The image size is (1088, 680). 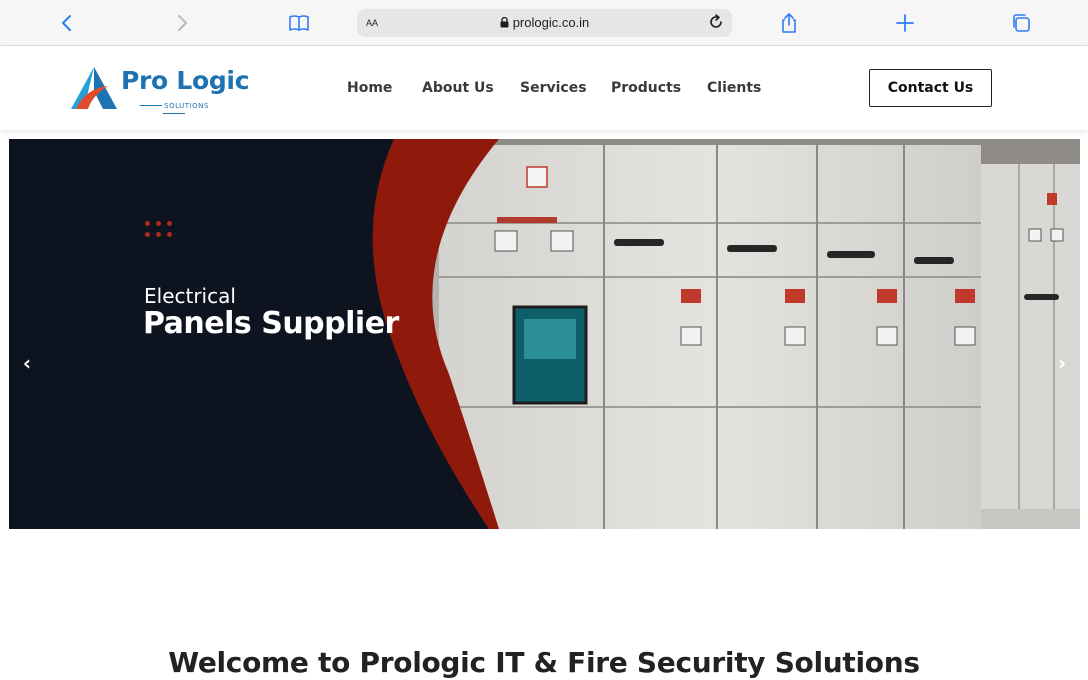 What do you see at coordinates (161, 231) in the screenshot?
I see `decorative-dots` at bounding box center [161, 231].